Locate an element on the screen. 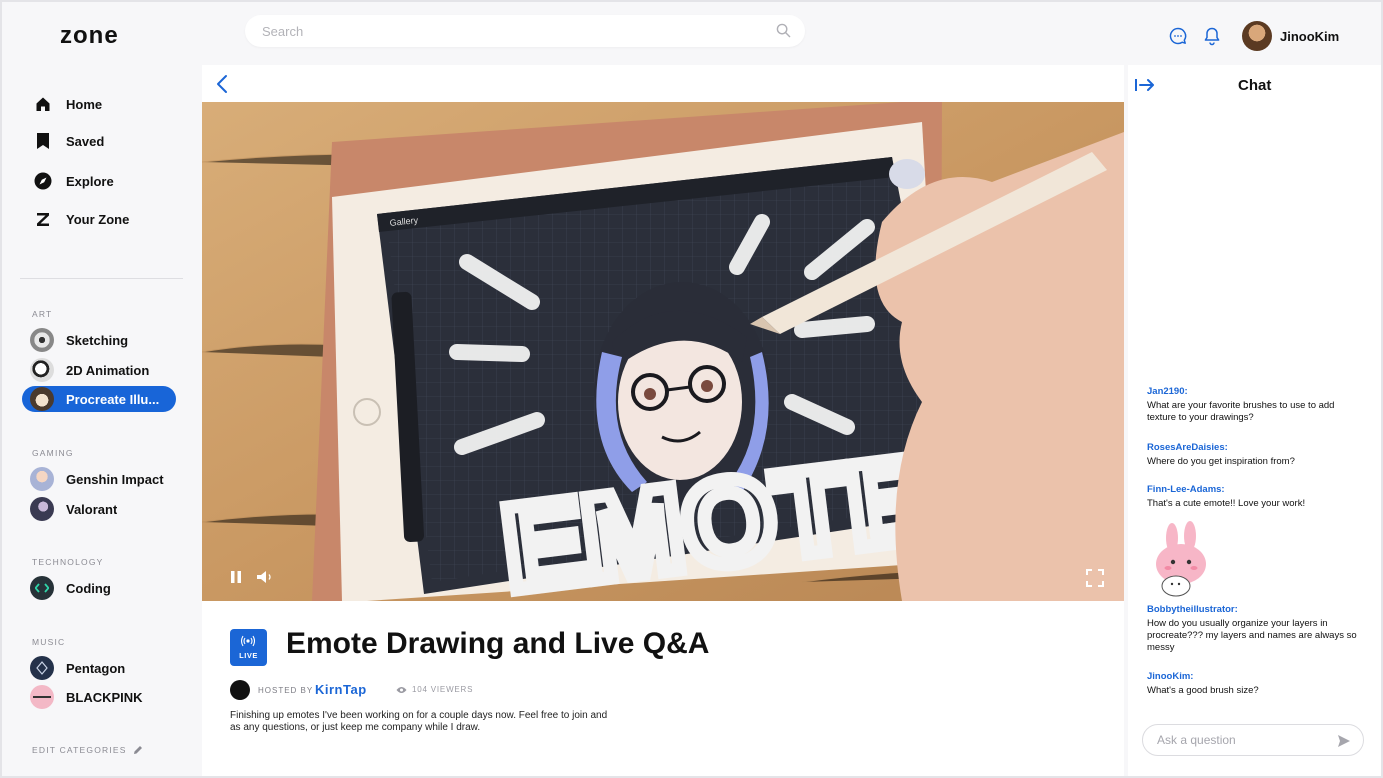 This screenshot has width=1383, height=778. compass-icon is located at coordinates (43, 181).